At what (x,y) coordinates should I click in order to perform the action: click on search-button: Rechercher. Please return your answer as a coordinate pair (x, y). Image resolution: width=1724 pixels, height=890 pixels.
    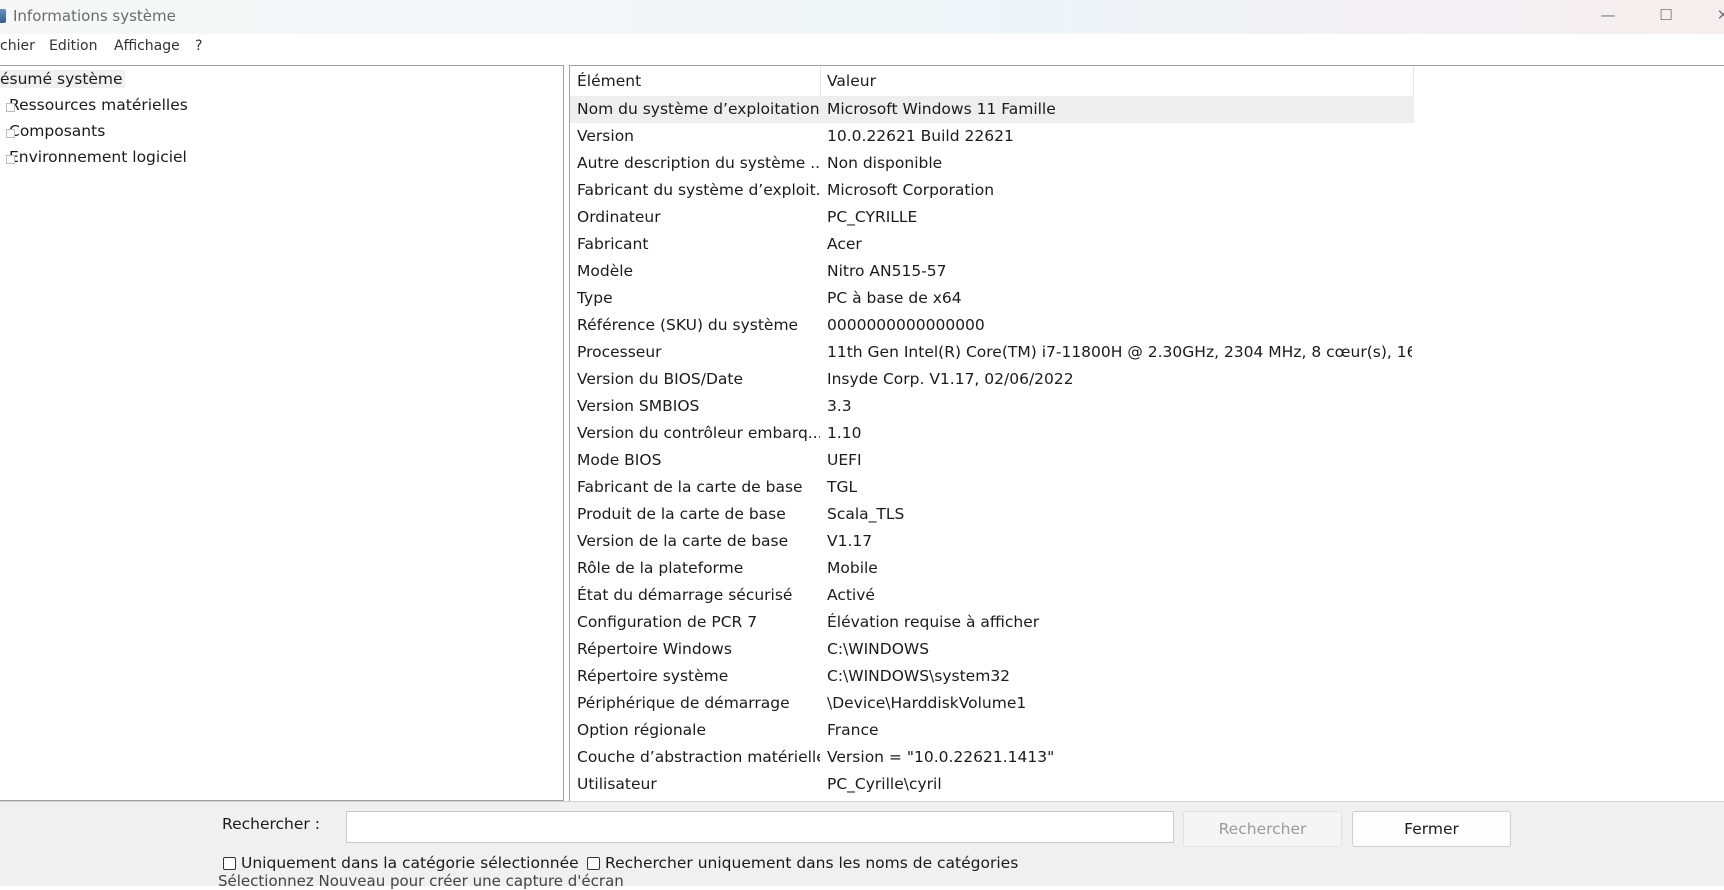
    Looking at the image, I should click on (1262, 829).